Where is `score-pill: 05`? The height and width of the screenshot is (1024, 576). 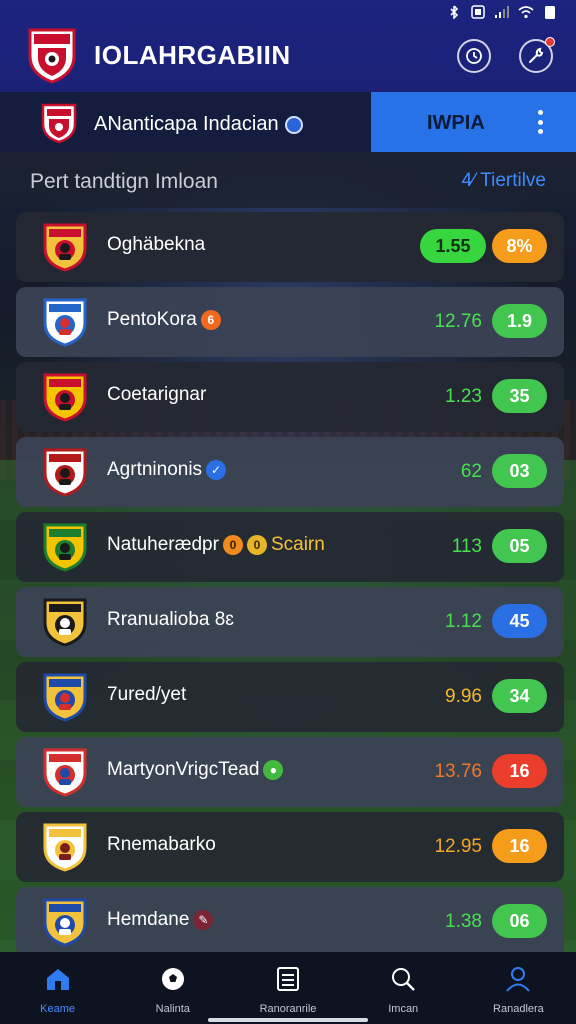 score-pill: 05 is located at coordinates (519, 546).